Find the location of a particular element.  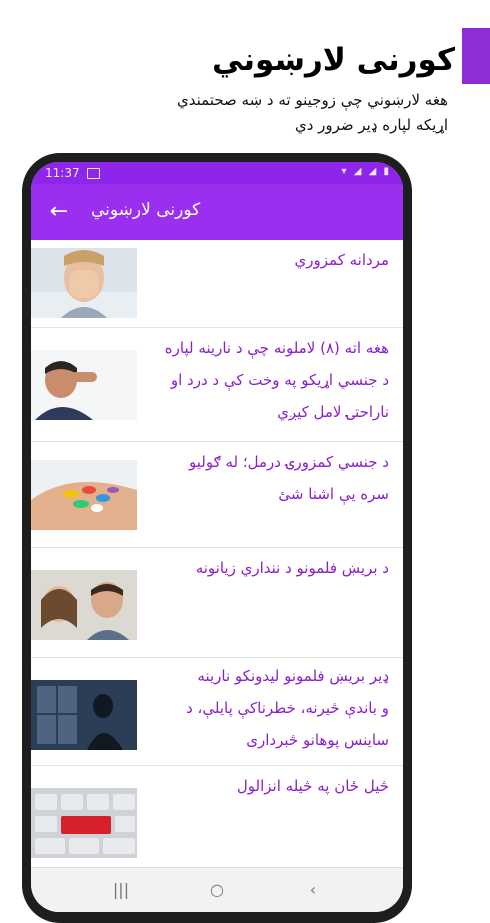

promo-subtitle-line-1: هغه لارښوني چې زوجينو ته د ښه صحتمندي is located at coordinates (312, 100).